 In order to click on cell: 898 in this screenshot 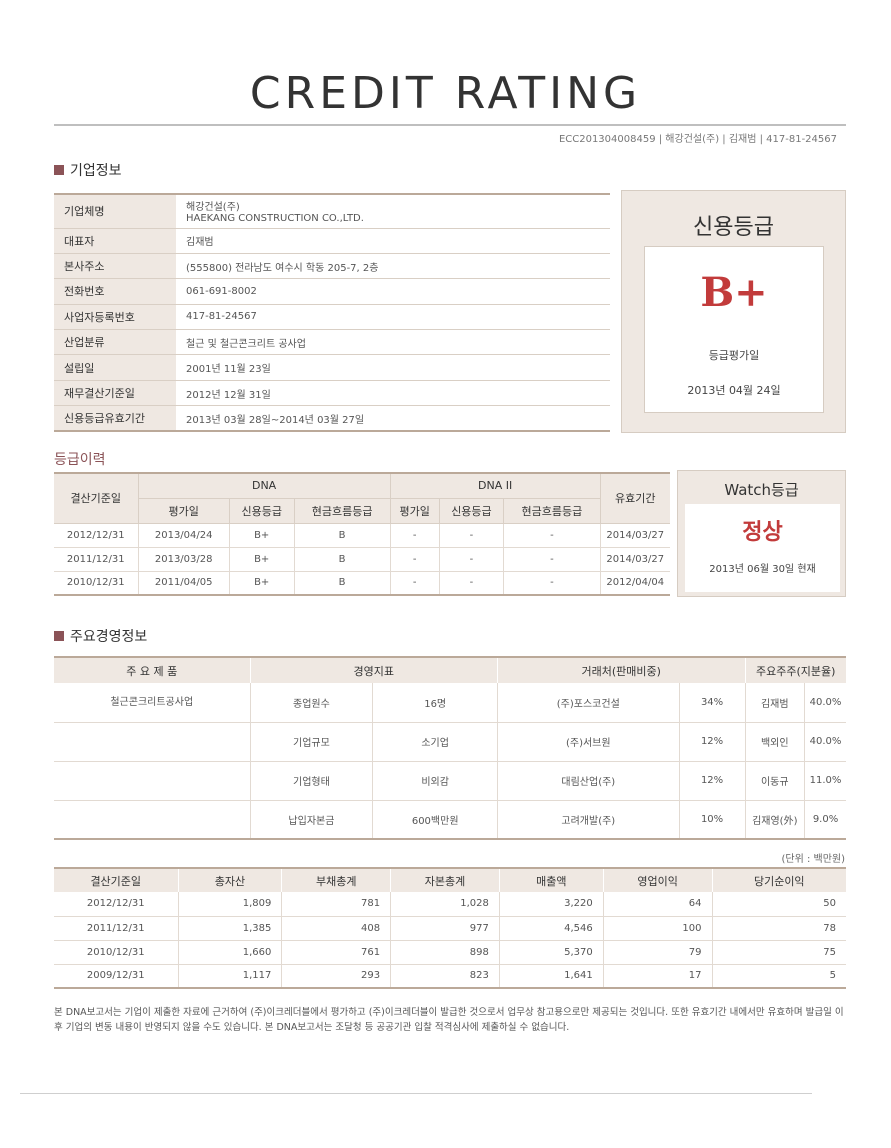, I will do `click(445, 952)`.